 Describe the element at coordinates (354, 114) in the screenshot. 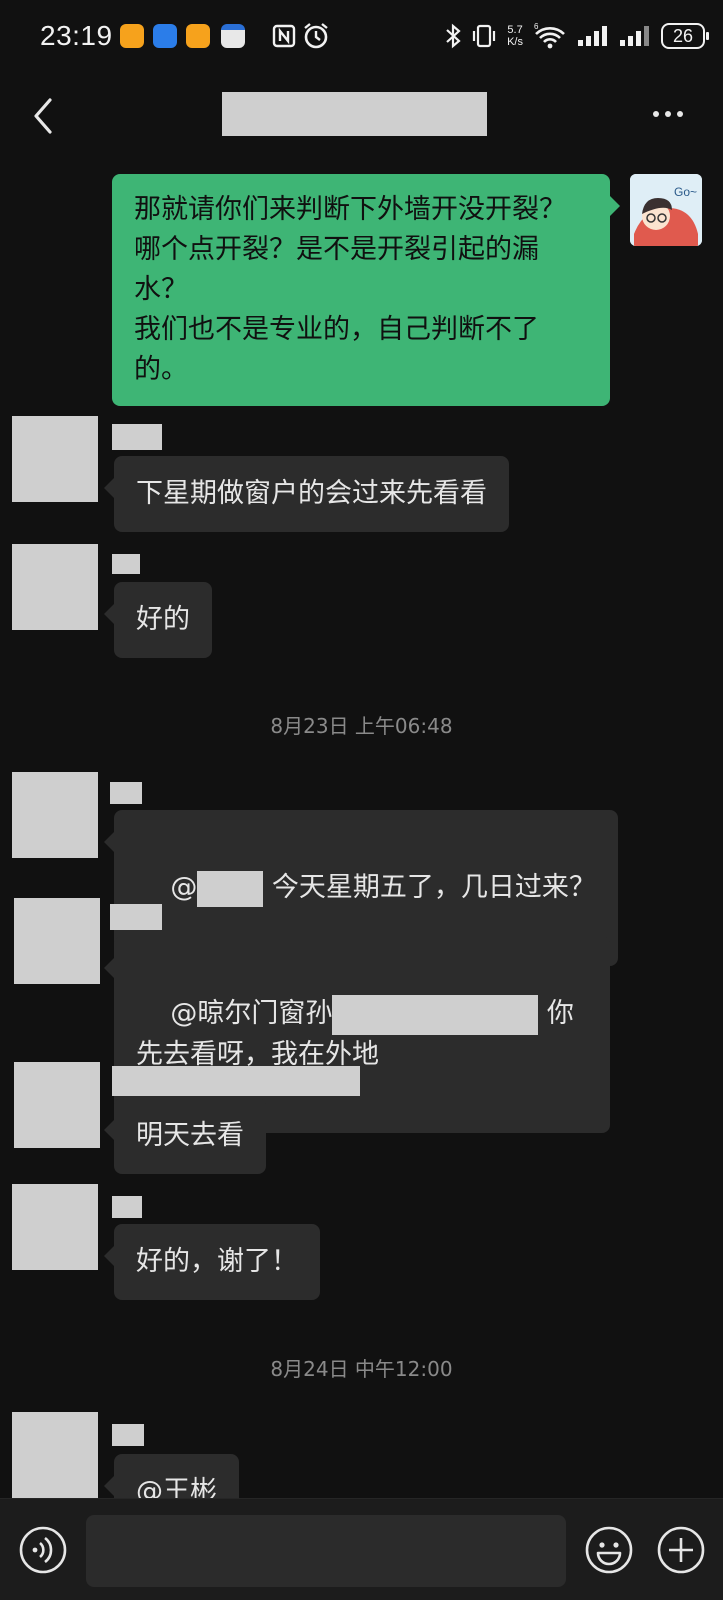

I see `chat-title-redacted` at that location.